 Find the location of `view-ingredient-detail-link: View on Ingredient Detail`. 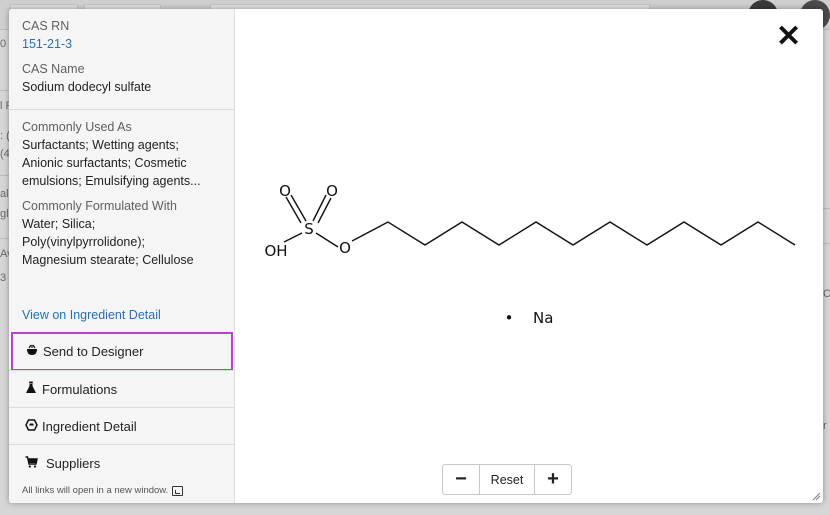

view-ingredient-detail-link: View on Ingredient Detail is located at coordinates (91, 315).